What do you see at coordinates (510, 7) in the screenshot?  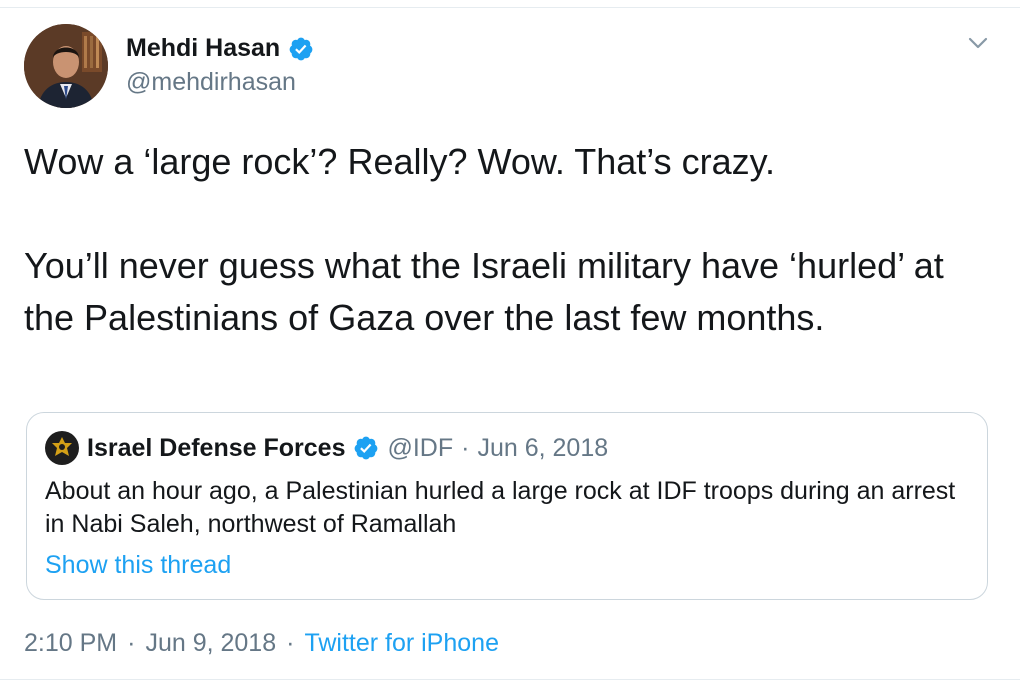 I see `top-divider` at bounding box center [510, 7].